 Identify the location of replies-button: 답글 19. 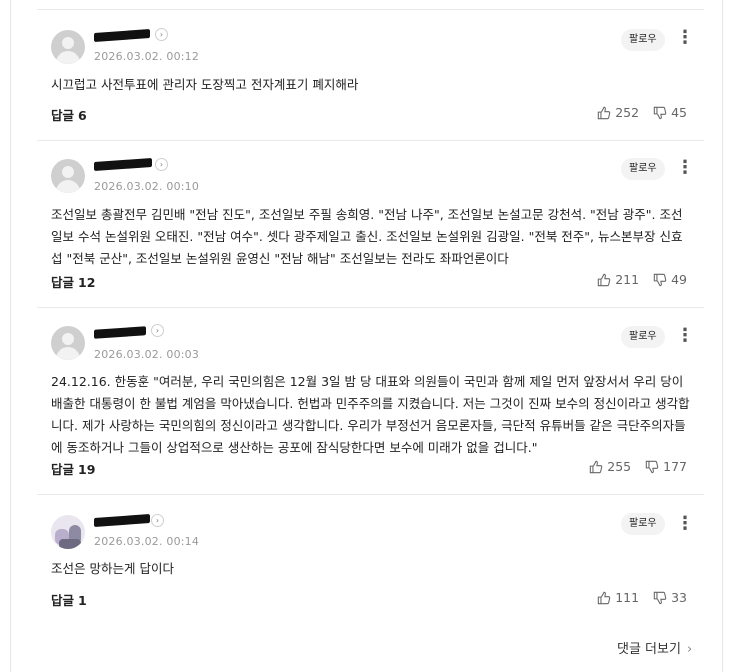
(73, 468).